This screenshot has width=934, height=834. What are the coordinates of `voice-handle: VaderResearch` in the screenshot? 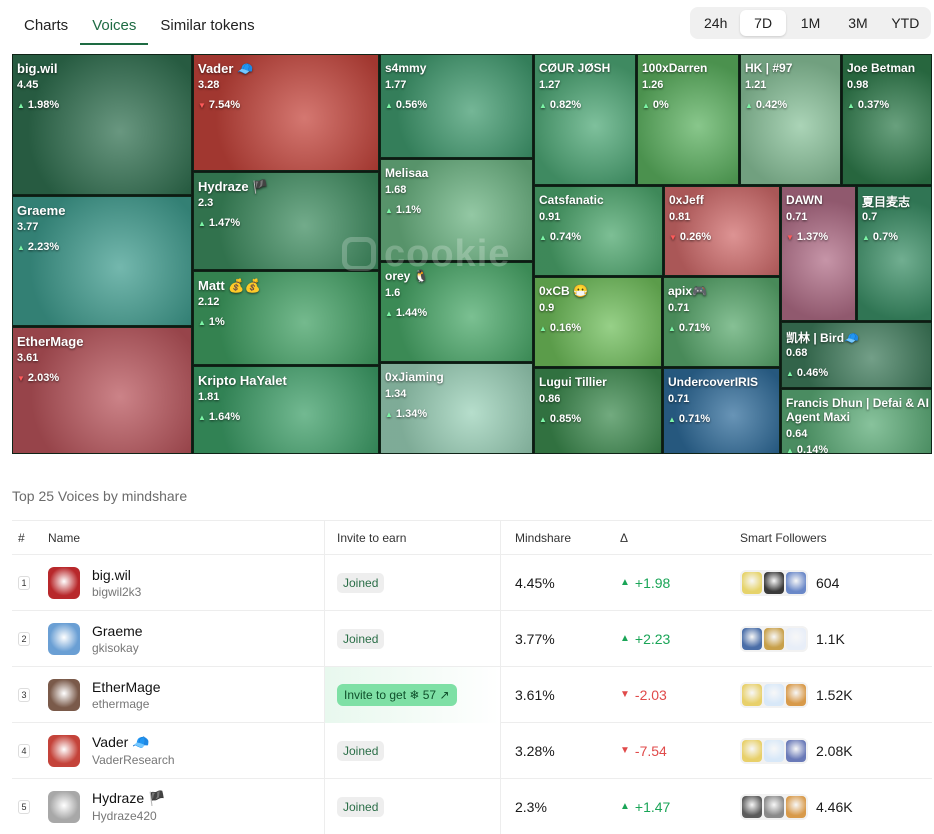 It's located at (133, 760).